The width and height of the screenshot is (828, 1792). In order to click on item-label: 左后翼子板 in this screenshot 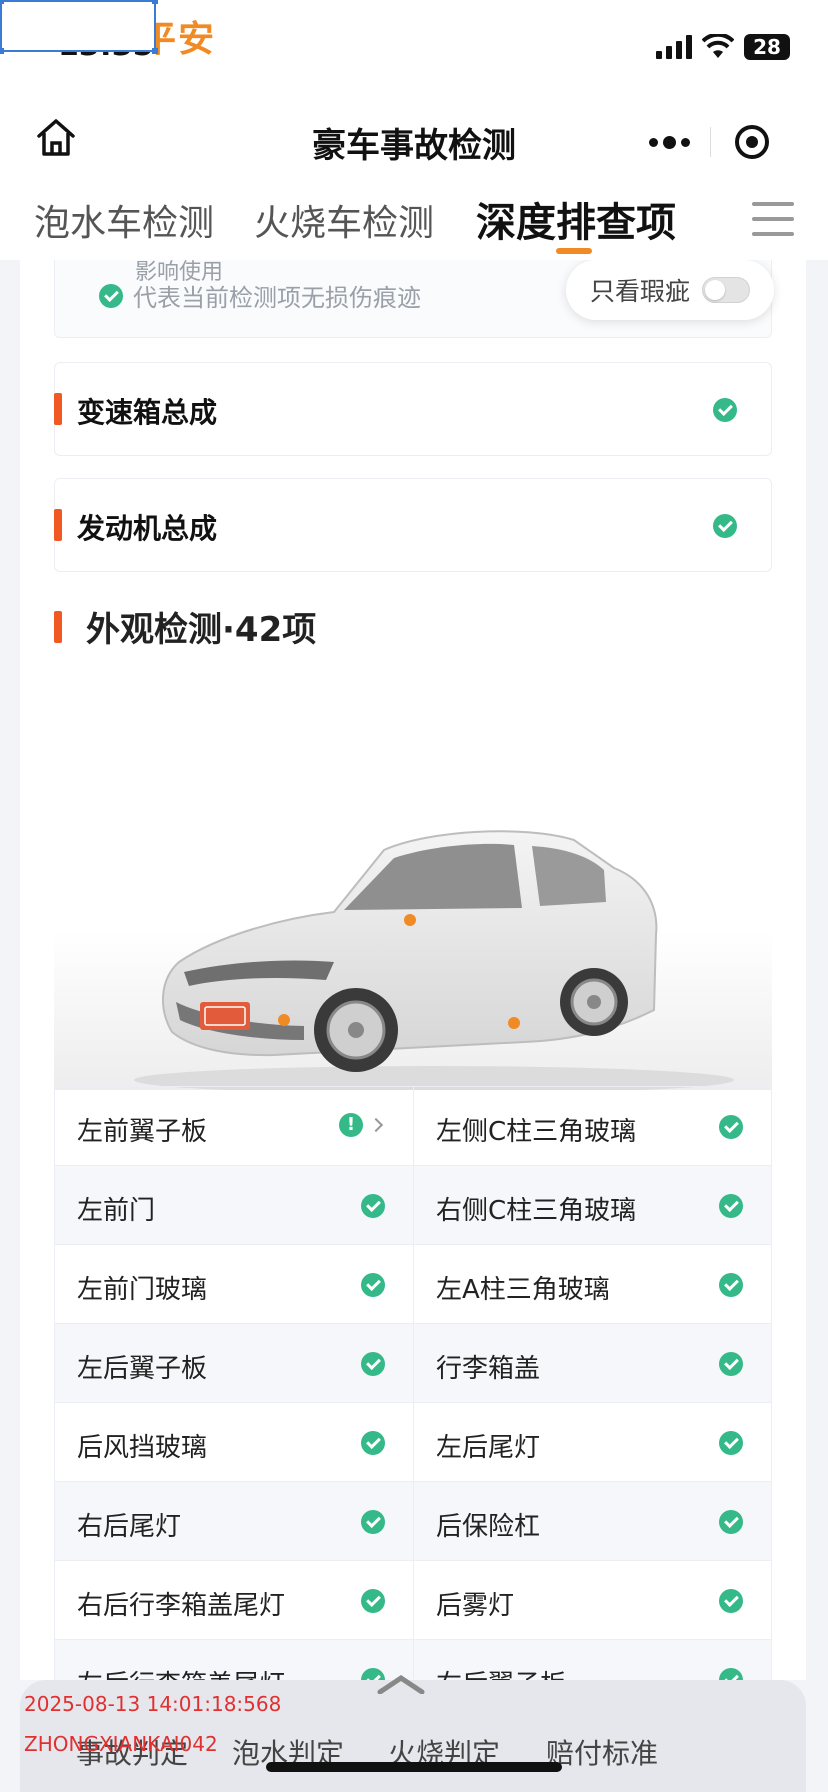, I will do `click(142, 1369)`.